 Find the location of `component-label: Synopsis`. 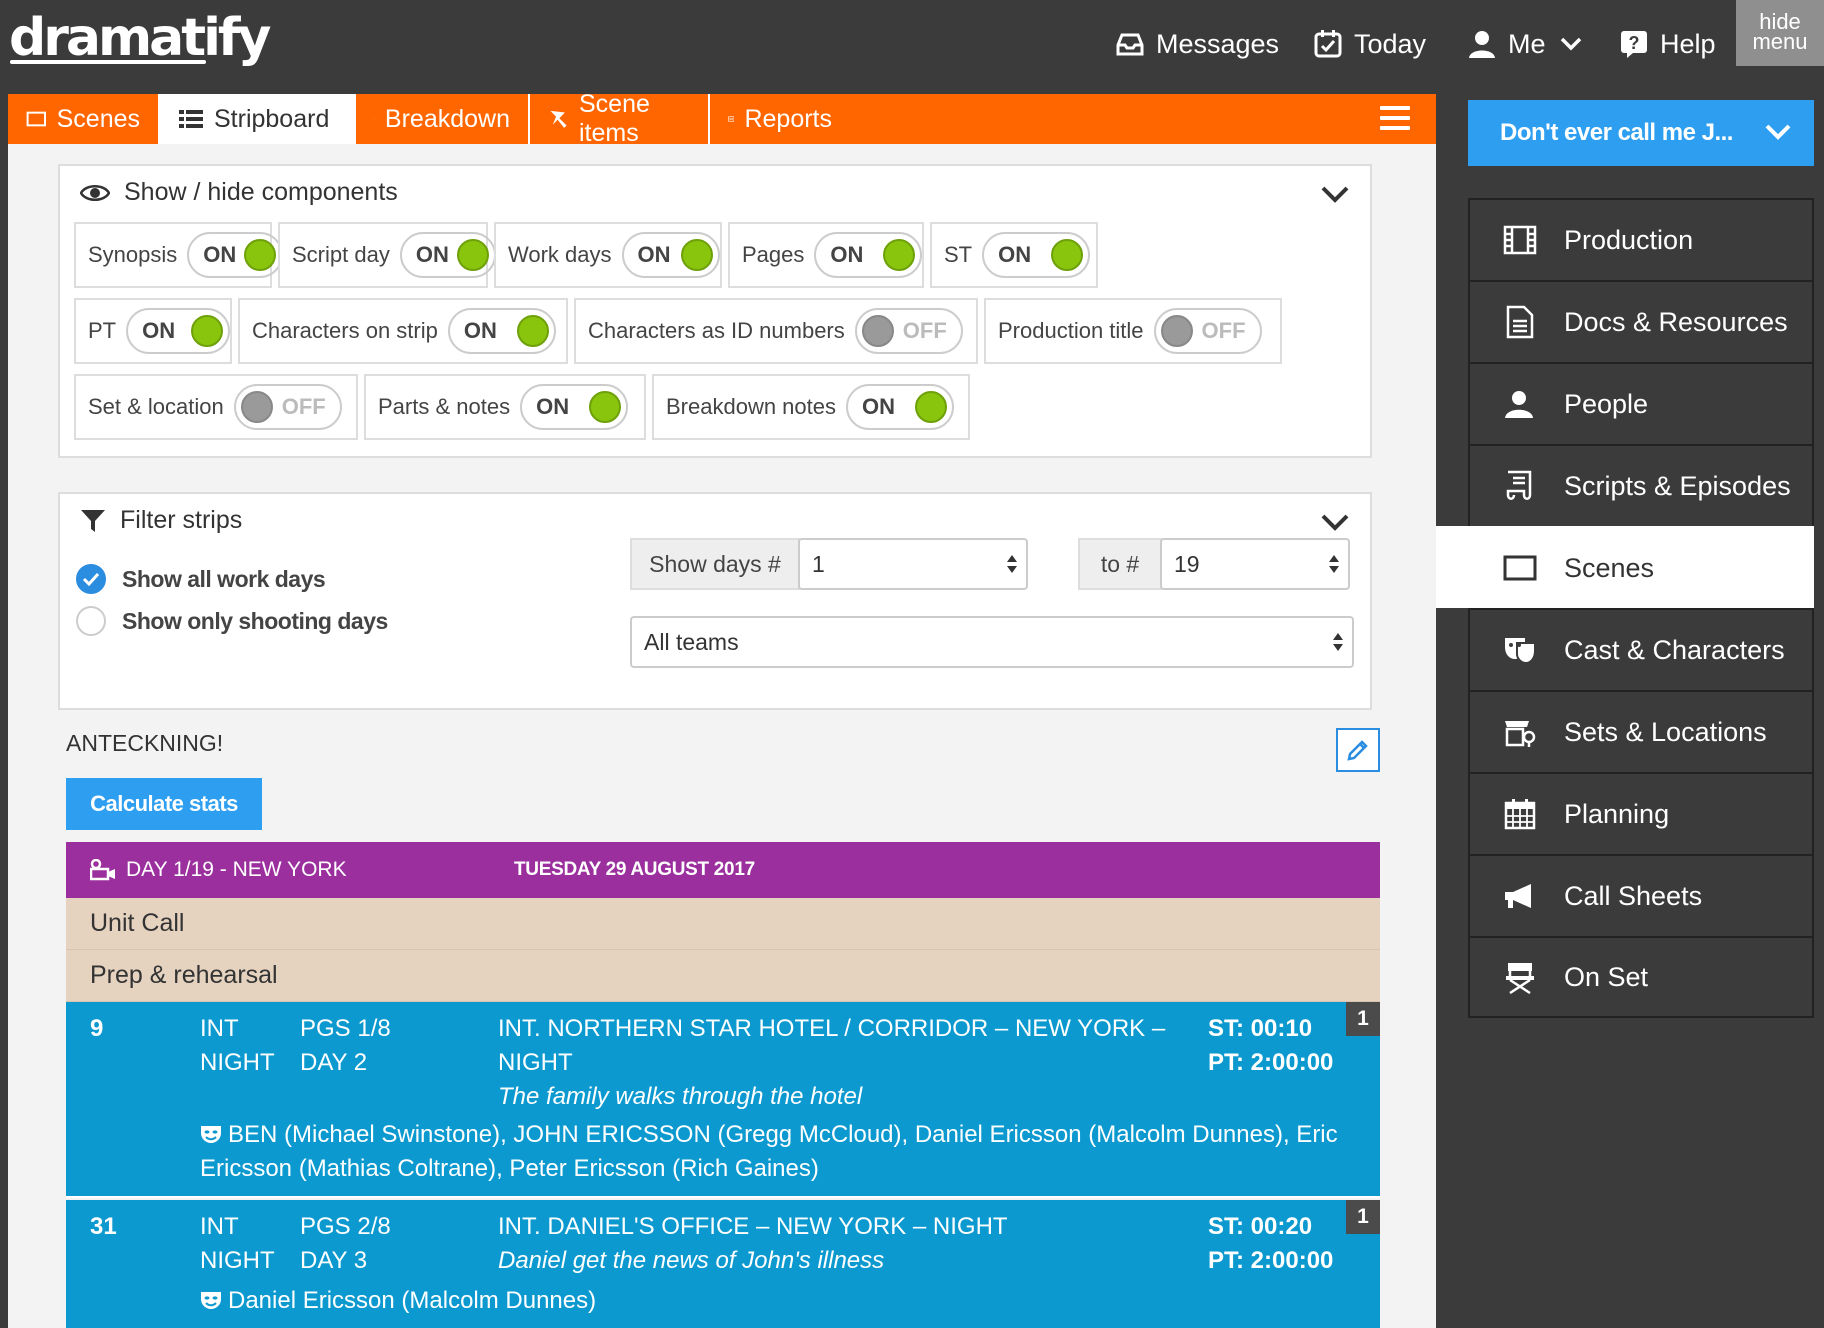

component-label: Synopsis is located at coordinates (133, 254).